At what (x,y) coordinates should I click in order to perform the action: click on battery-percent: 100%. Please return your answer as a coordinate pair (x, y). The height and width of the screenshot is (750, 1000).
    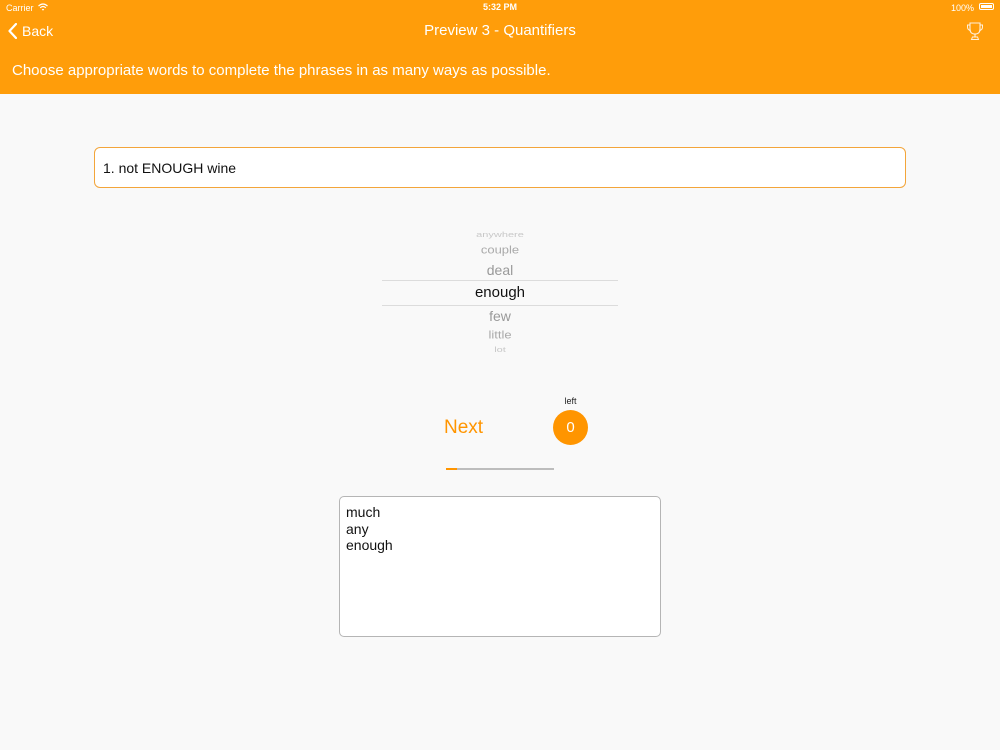
    Looking at the image, I should click on (962, 8).